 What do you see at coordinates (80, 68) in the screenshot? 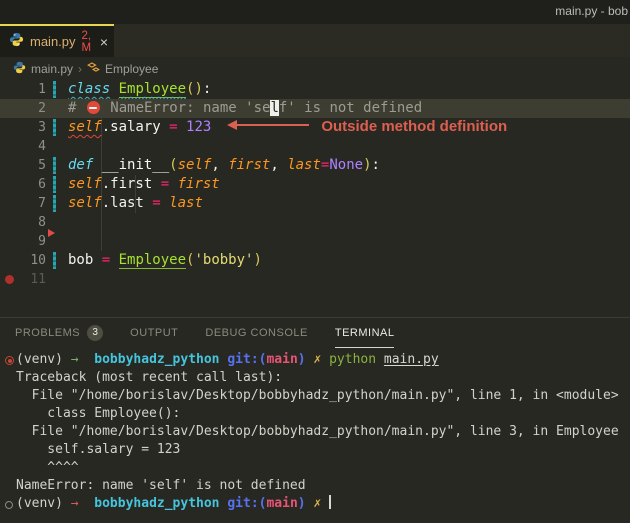
I see `chevron-right-icon: ›` at bounding box center [80, 68].